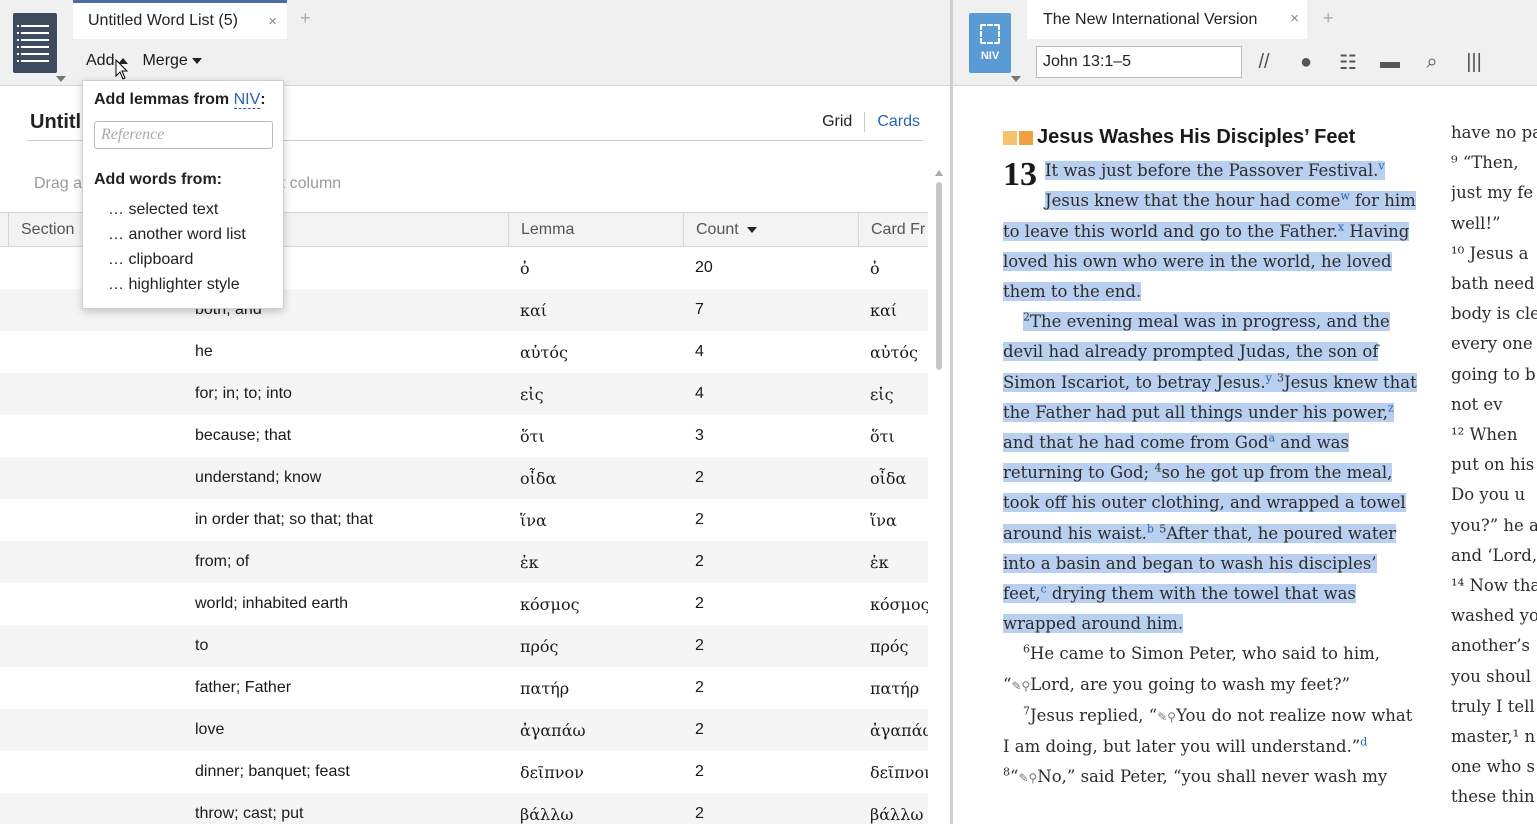 The height and width of the screenshot is (824, 1537). Describe the element at coordinates (884, 310) in the screenshot. I see `card-front-cell: καί` at that location.